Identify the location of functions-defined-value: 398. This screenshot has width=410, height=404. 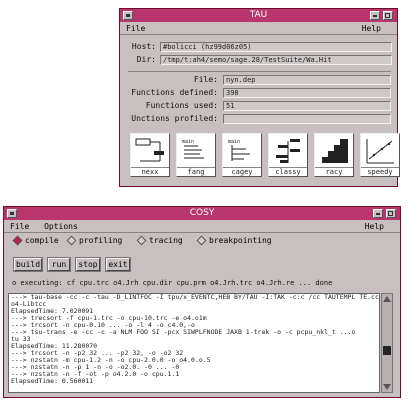
(307, 93).